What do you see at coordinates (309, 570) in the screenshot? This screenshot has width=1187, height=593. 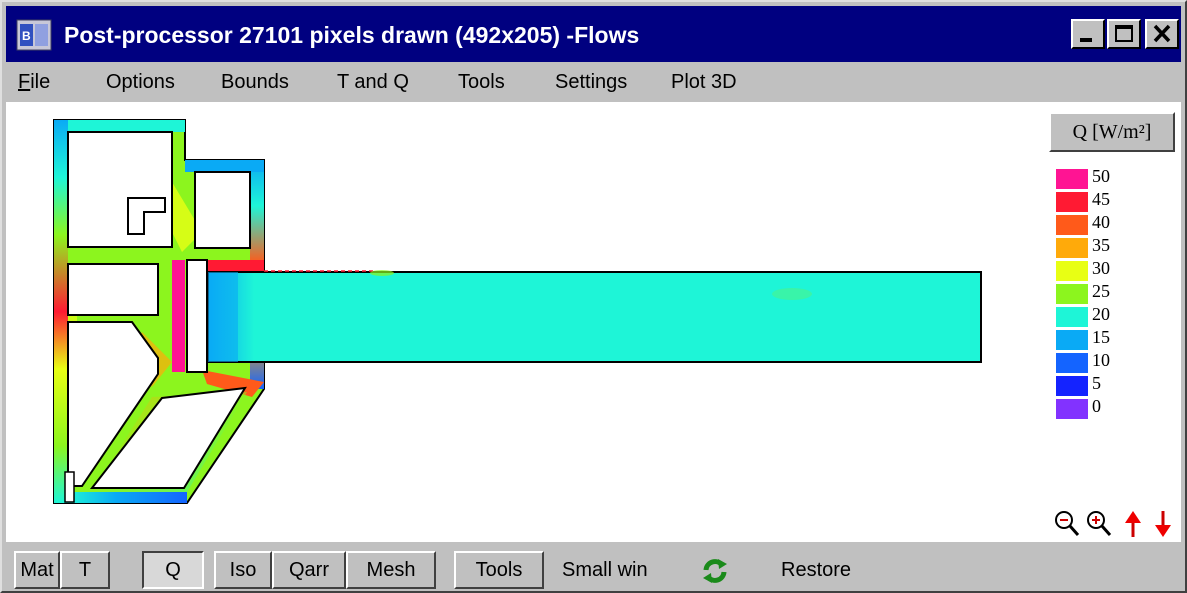 I see `qarr-button: Qarr` at bounding box center [309, 570].